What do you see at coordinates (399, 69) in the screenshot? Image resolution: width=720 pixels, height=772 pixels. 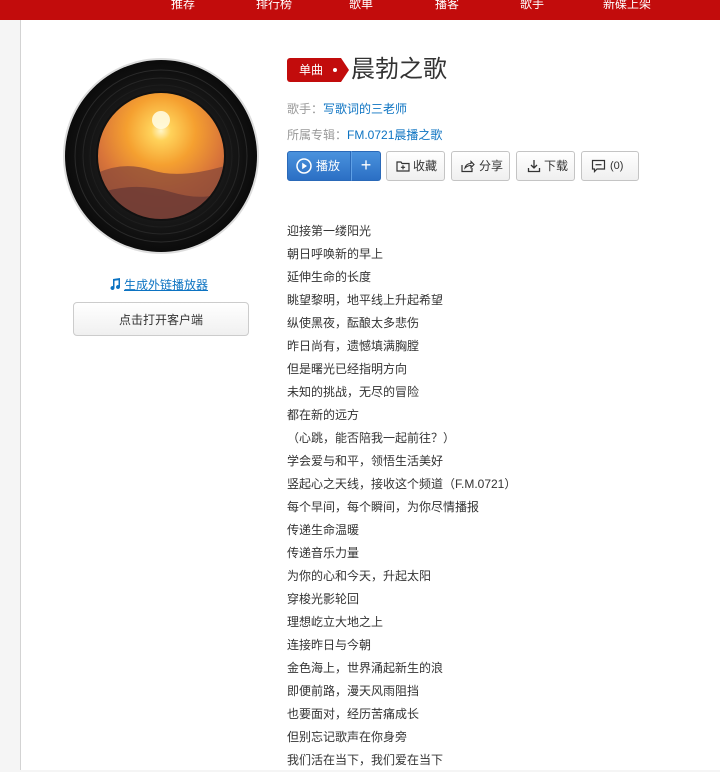 I see `song-title: 晨勃之歌` at bounding box center [399, 69].